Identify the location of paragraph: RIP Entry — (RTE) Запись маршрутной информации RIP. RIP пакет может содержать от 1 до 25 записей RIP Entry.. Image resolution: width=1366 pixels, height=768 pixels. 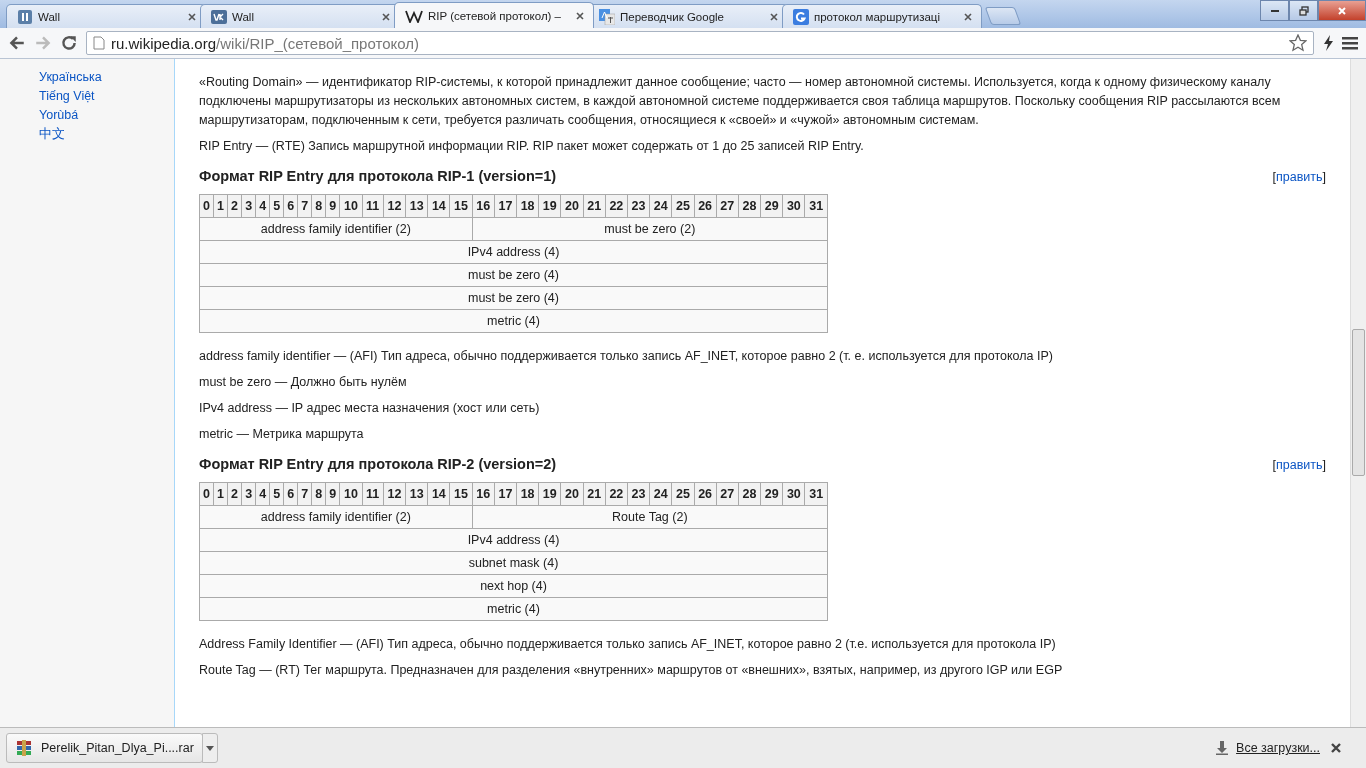
(532, 146).